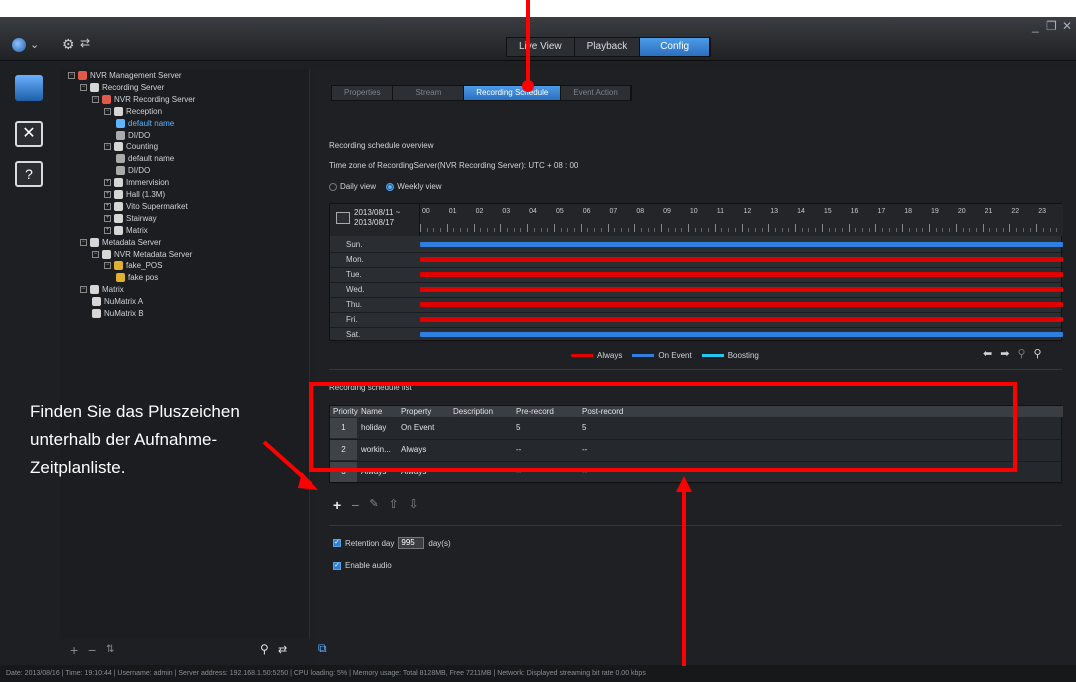 This screenshot has width=1076, height=682. What do you see at coordinates (608, 47) in the screenshot?
I see `tab-playback: Playback` at bounding box center [608, 47].